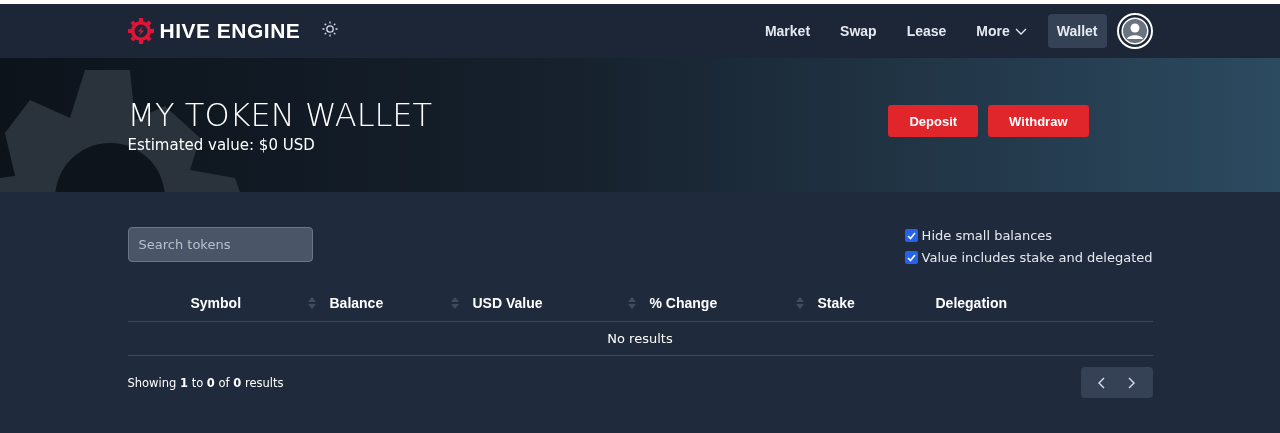 This screenshot has width=1280, height=433. What do you see at coordinates (1001, 31) in the screenshot?
I see `nav-link: More` at bounding box center [1001, 31].